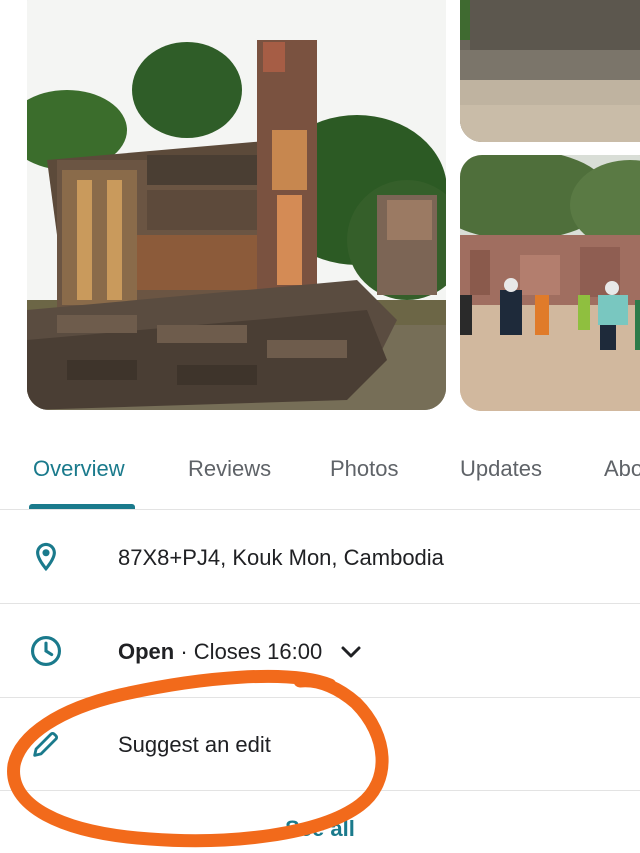 This screenshot has height=853, width=640. Describe the element at coordinates (364, 469) in the screenshot. I see `tab-photos: Photos` at that location.